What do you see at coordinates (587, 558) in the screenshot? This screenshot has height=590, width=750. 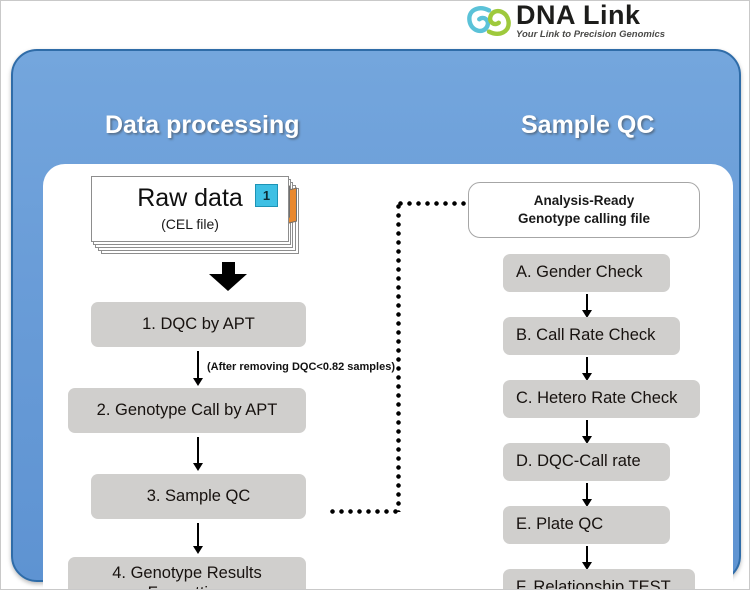 I see `arrow-check-e-to-f` at bounding box center [587, 558].